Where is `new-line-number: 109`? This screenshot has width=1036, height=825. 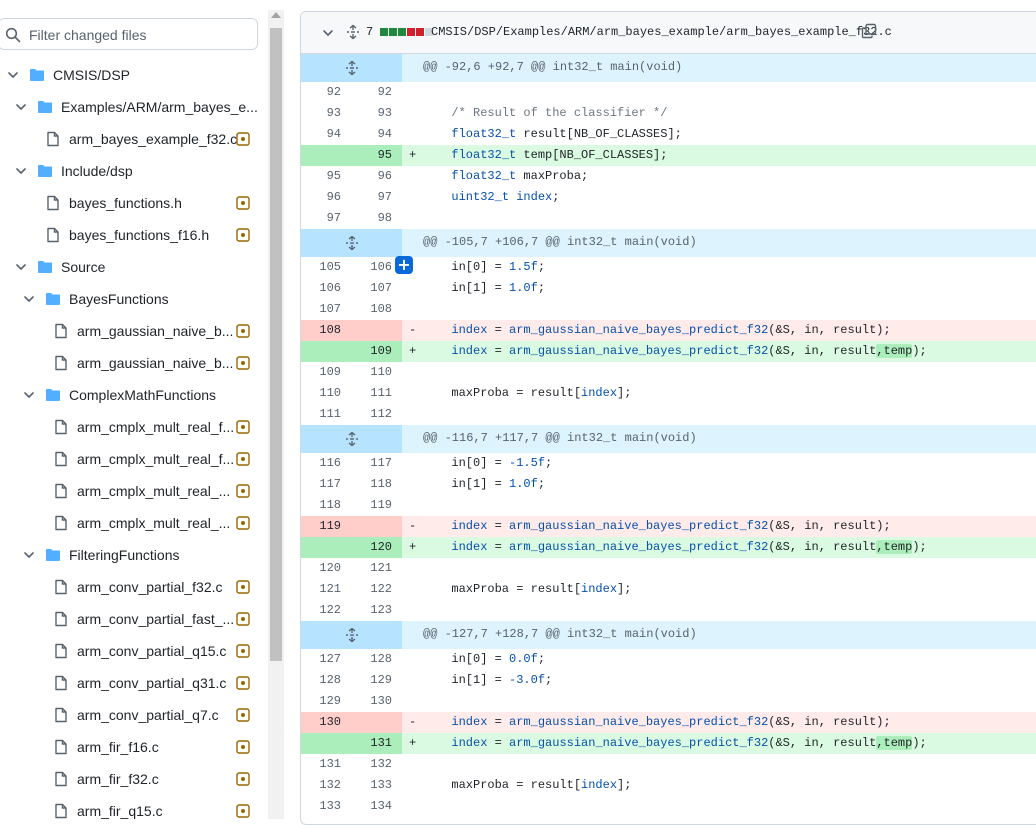
new-line-number: 109 is located at coordinates (372, 351).